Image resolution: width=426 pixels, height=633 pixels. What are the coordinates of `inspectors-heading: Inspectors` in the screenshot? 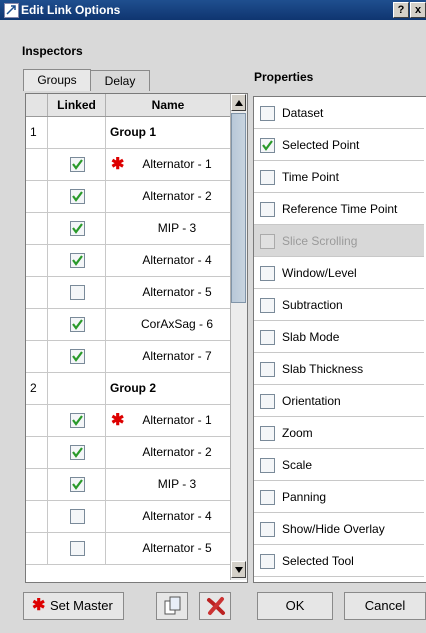 It's located at (52, 51).